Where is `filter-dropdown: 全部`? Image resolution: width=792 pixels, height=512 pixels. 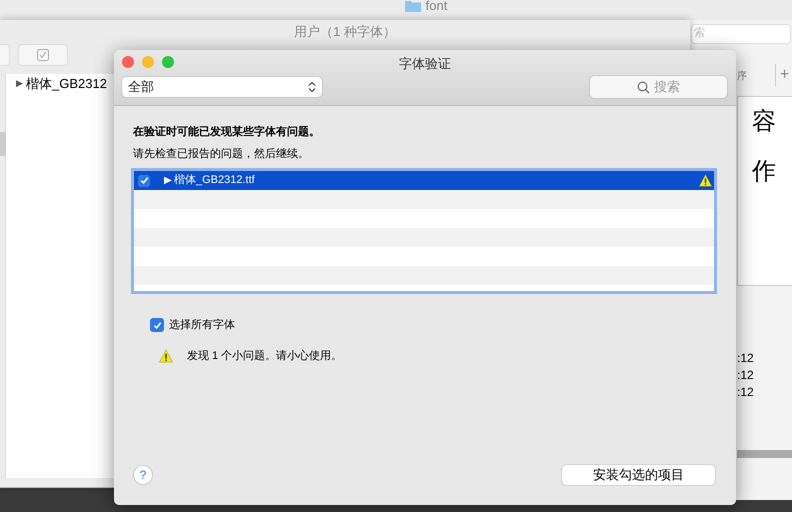 filter-dropdown: 全部 is located at coordinates (222, 87).